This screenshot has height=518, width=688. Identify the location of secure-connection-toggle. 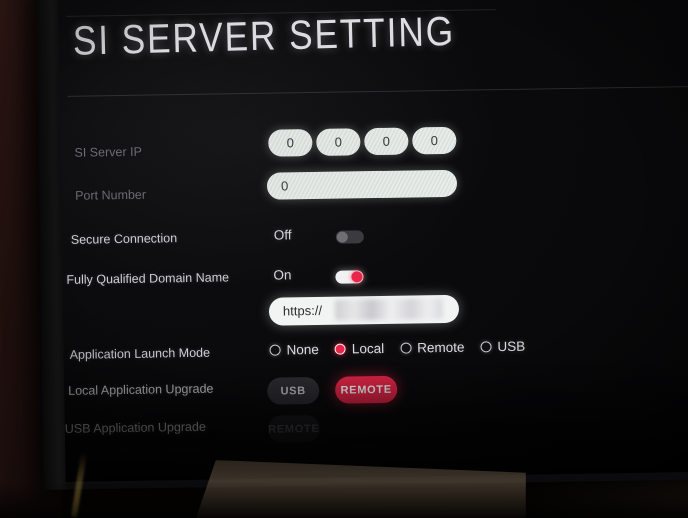
(349, 237).